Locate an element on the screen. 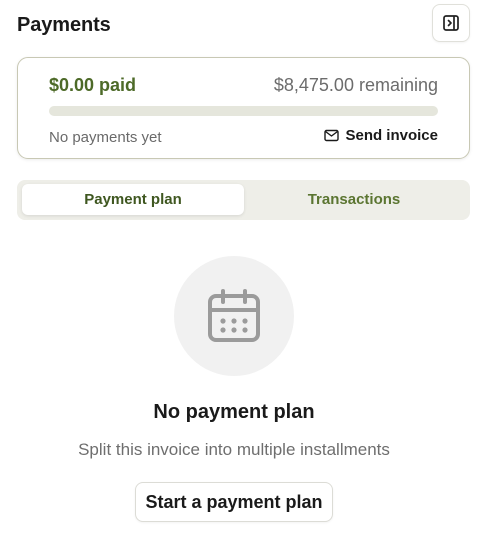  payments-header: Payments is located at coordinates (243, 25).